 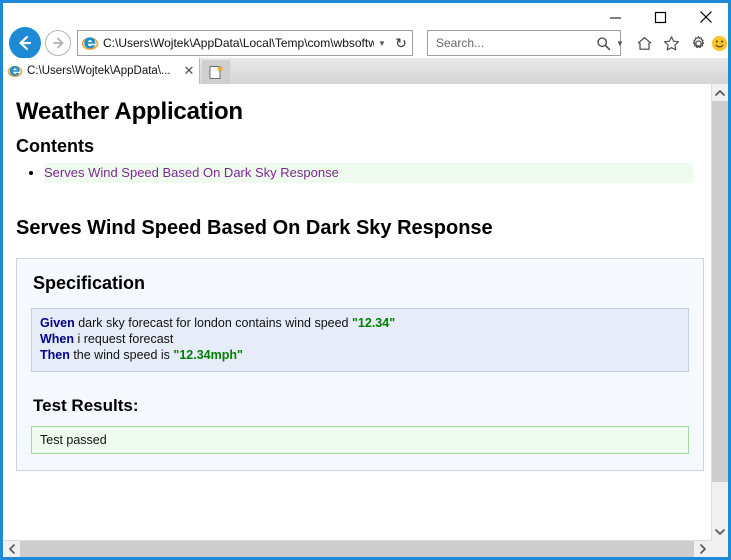 I want to click on page-title: Weather Application, so click(x=129, y=111).